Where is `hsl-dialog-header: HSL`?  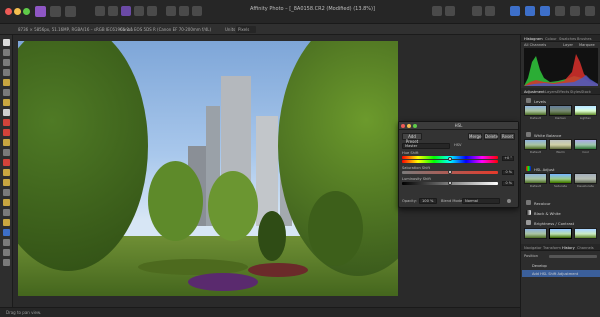
hsl-dialog-header: HSL is located at coordinates (458, 126).